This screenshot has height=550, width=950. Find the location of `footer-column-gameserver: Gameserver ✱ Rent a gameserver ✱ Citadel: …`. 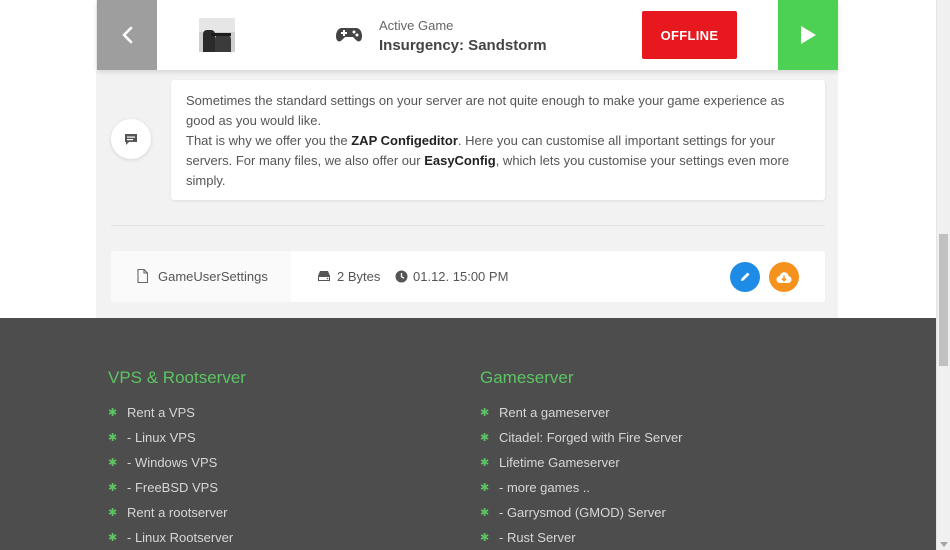

footer-column-gameserver: Gameserver ✱ Rent a gameserver ✱ Citadel: … is located at coordinates (581, 459).